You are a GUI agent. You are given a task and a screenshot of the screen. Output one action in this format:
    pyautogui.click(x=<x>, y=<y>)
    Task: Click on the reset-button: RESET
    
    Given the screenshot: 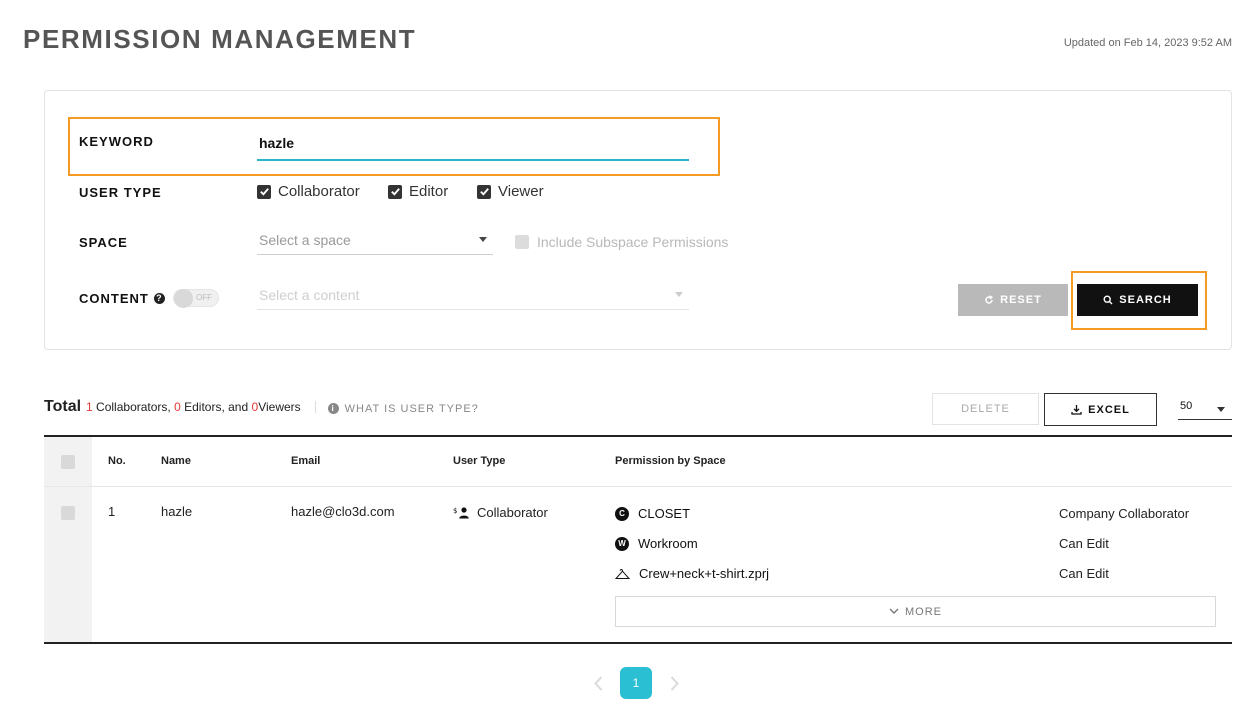 What is the action you would take?
    pyautogui.click(x=1013, y=300)
    